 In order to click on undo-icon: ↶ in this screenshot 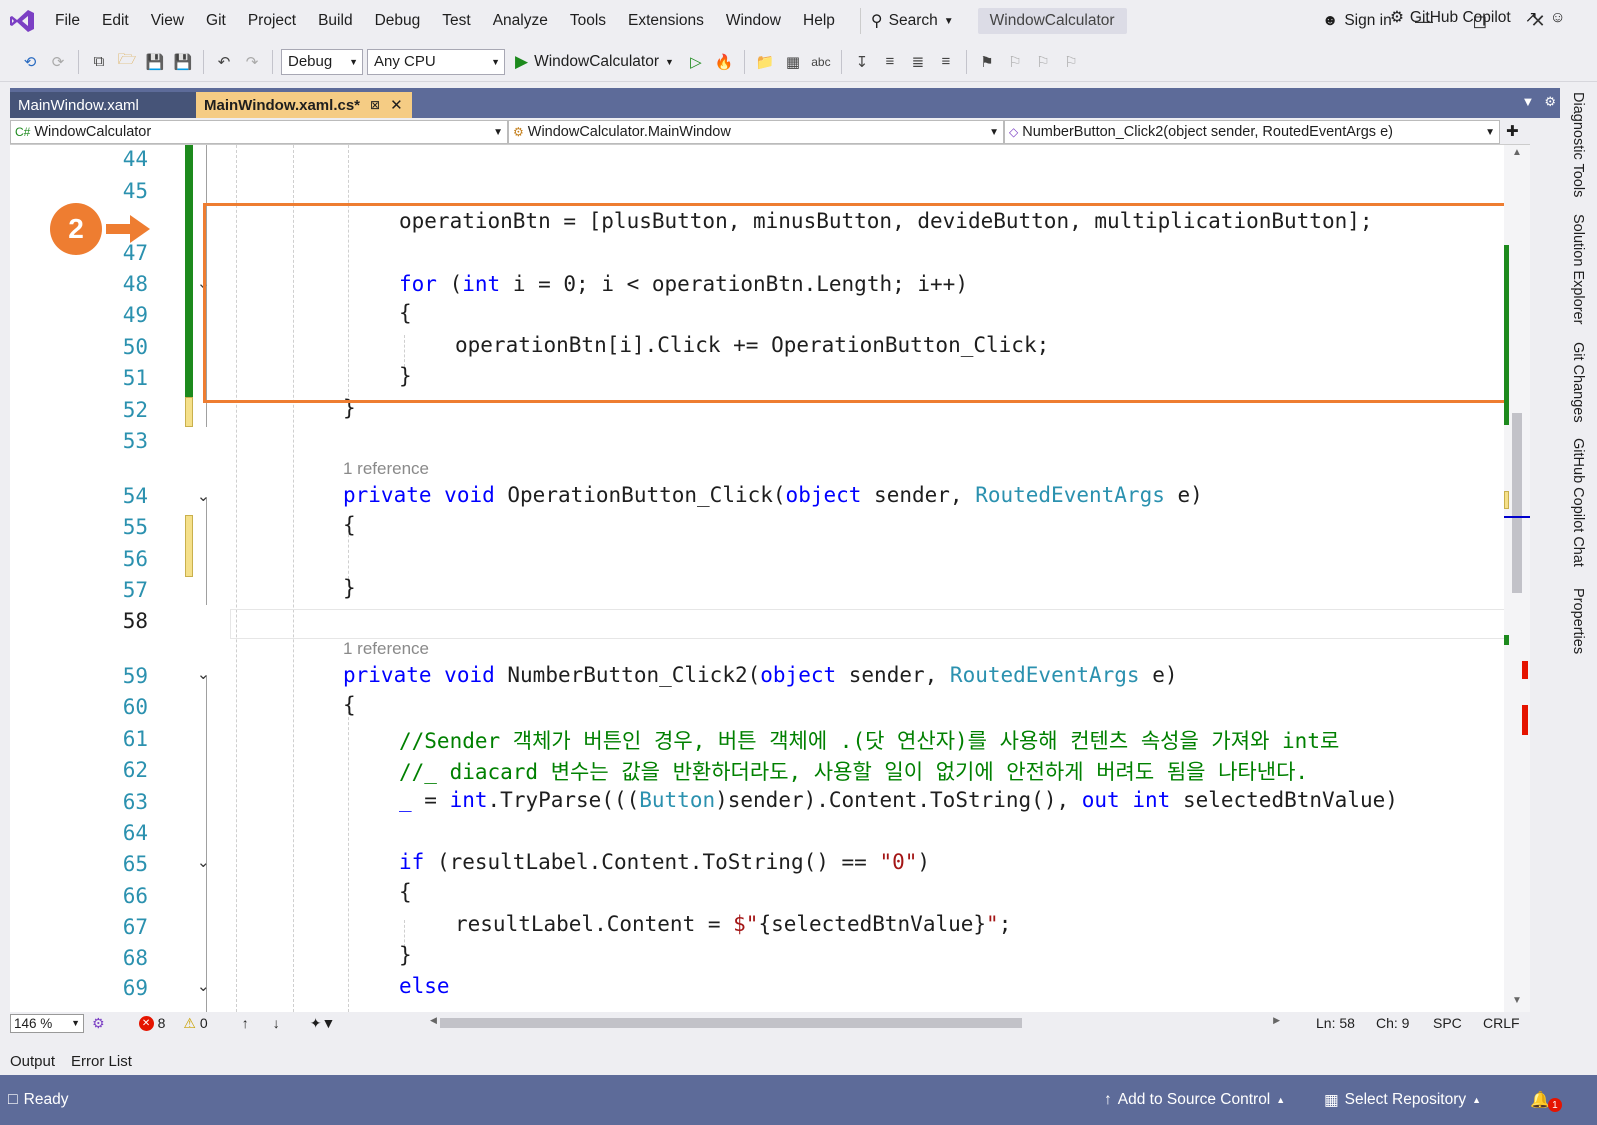, I will do `click(224, 62)`.